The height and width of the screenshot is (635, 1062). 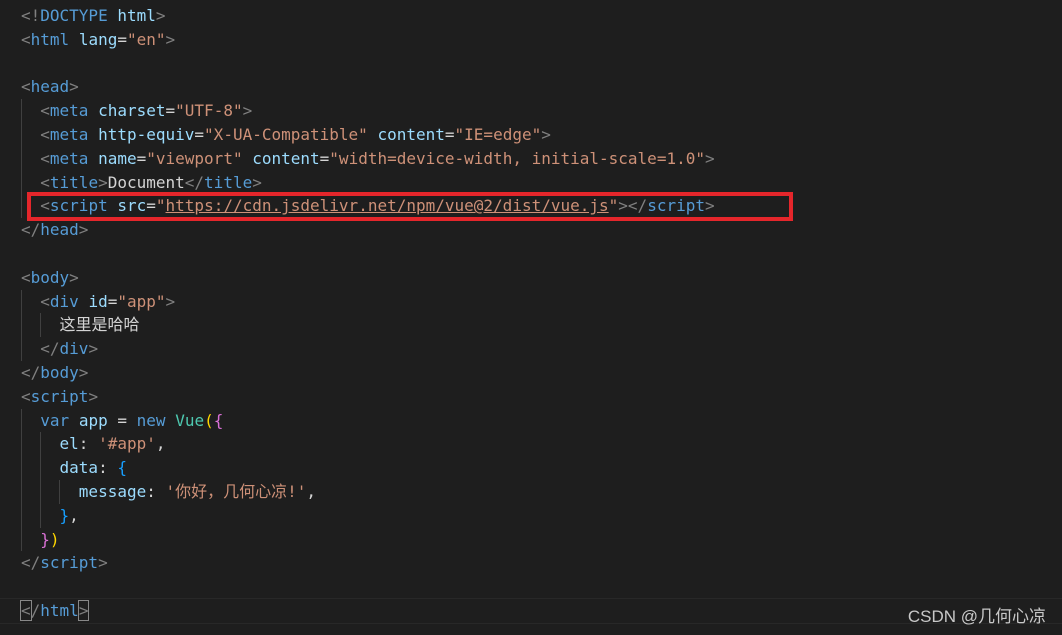 What do you see at coordinates (93, 420) in the screenshot?
I see `variable-name: app` at bounding box center [93, 420].